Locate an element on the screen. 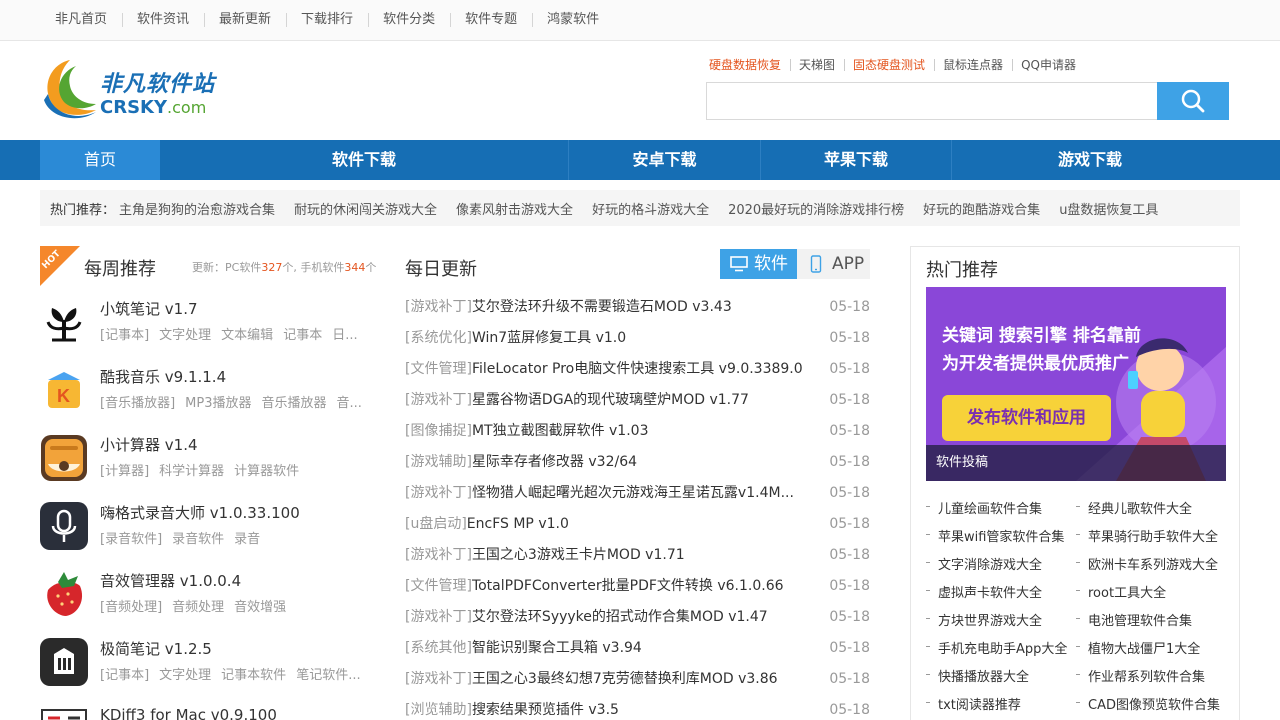  daily-item: [游戏补丁]怪物猎人崛起曙光超次元游戏海王星诺瓦露v1.4M... 05-18 is located at coordinates (637, 498).